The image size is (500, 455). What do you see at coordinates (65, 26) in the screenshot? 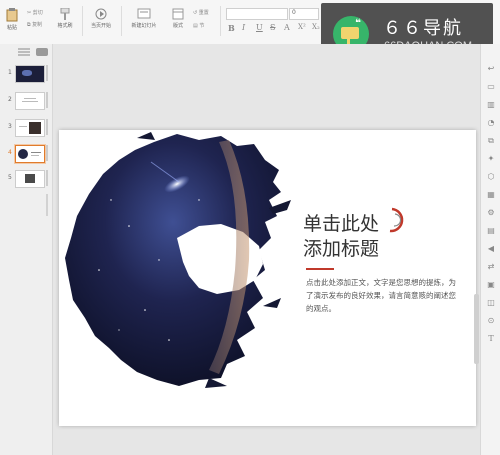
I see `format-painter-label: 格式刷` at bounding box center [65, 26].